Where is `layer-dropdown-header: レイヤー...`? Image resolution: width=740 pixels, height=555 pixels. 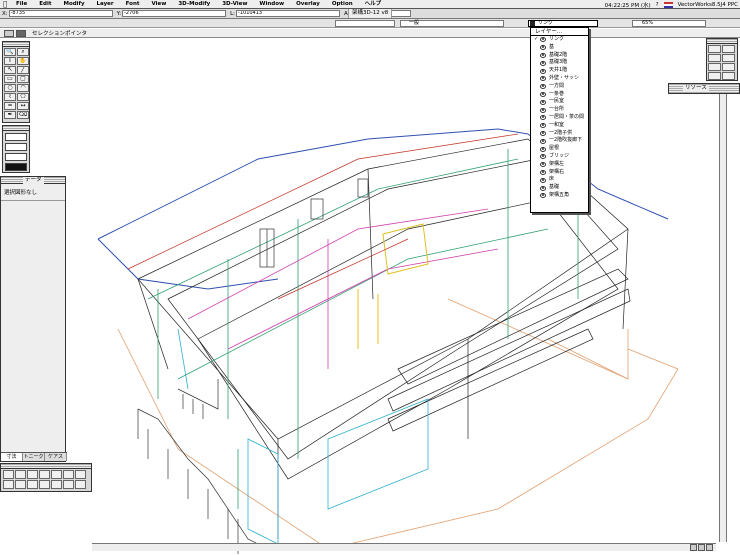
layer-dropdown-header: レイヤー... is located at coordinates (559, 32).